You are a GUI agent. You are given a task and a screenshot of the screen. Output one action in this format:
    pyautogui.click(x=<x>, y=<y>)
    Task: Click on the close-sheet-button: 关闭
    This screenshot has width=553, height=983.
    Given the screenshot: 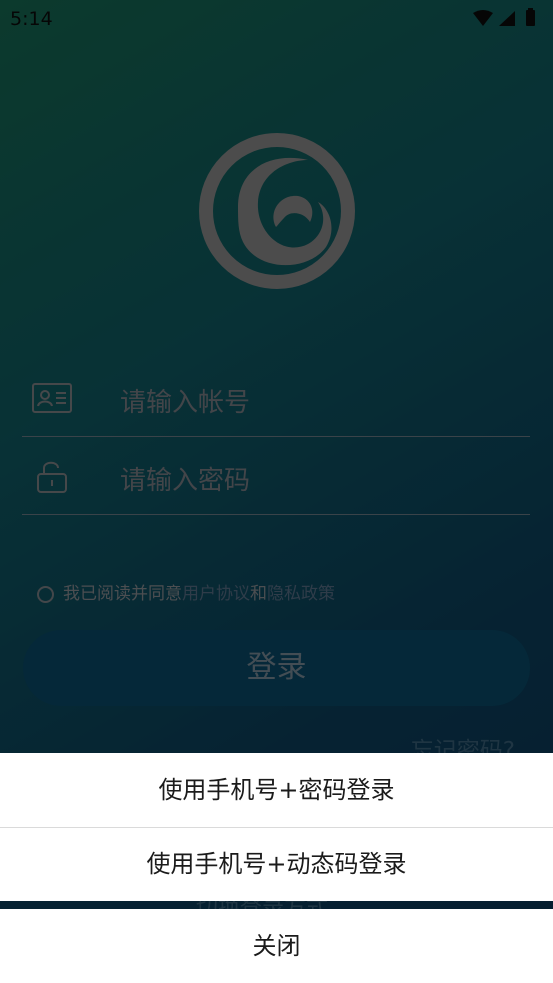 What is the action you would take?
    pyautogui.click(x=276, y=946)
    